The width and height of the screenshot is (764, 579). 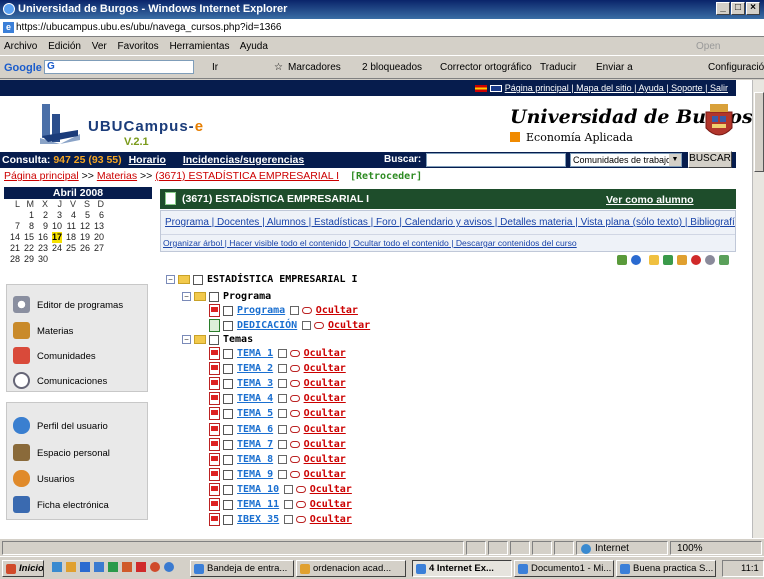 What do you see at coordinates (199, 46) in the screenshot?
I see `menu-herramientas: Herramientas` at bounding box center [199, 46].